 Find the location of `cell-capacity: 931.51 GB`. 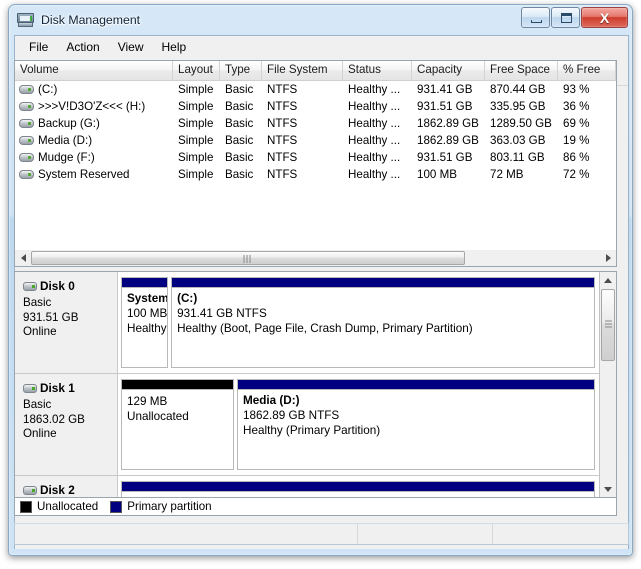

cell-capacity: 931.51 GB is located at coordinates (445, 106).